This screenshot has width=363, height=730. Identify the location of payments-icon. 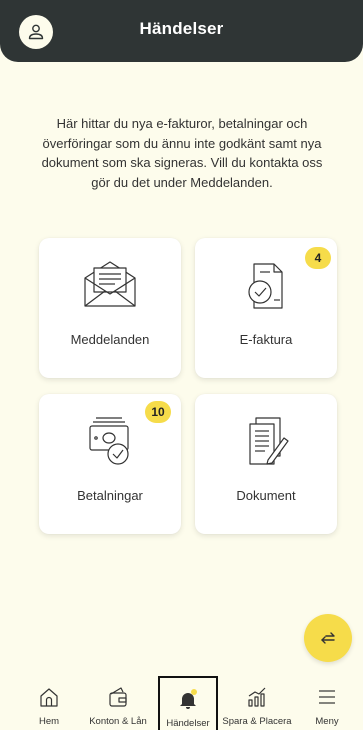
(109, 441).